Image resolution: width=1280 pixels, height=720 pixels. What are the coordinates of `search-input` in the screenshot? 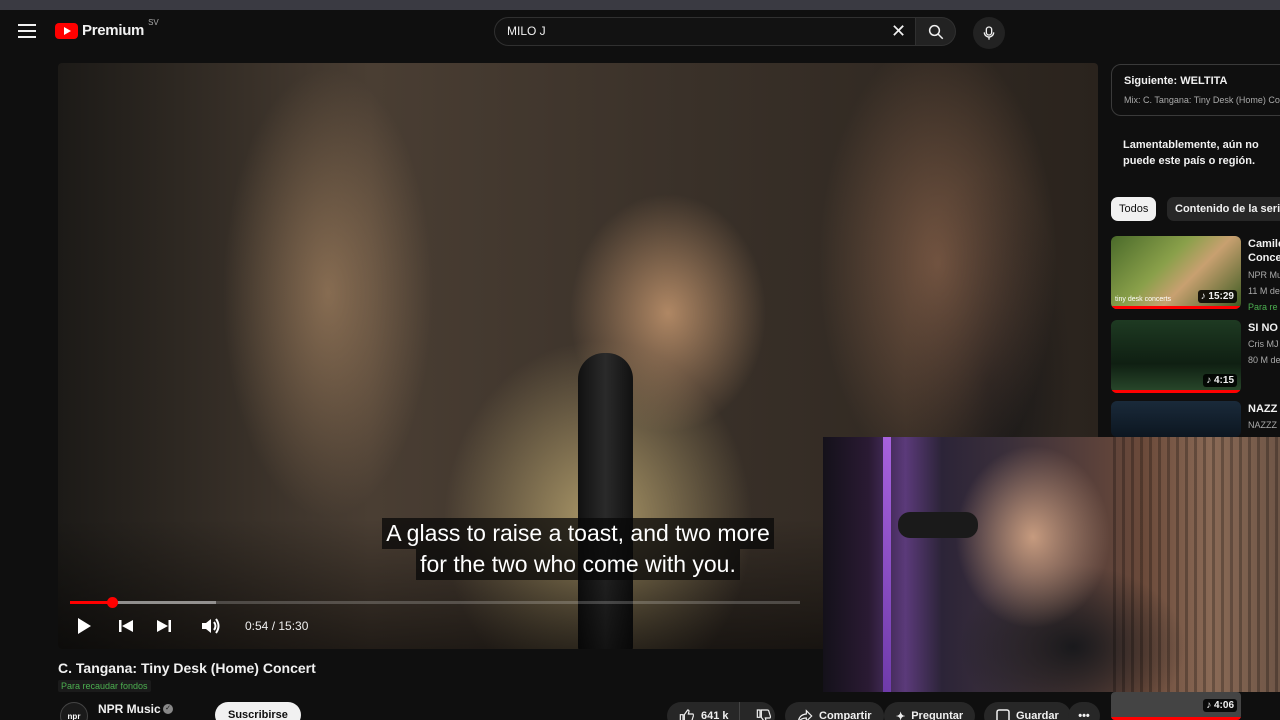 It's located at (687, 31).